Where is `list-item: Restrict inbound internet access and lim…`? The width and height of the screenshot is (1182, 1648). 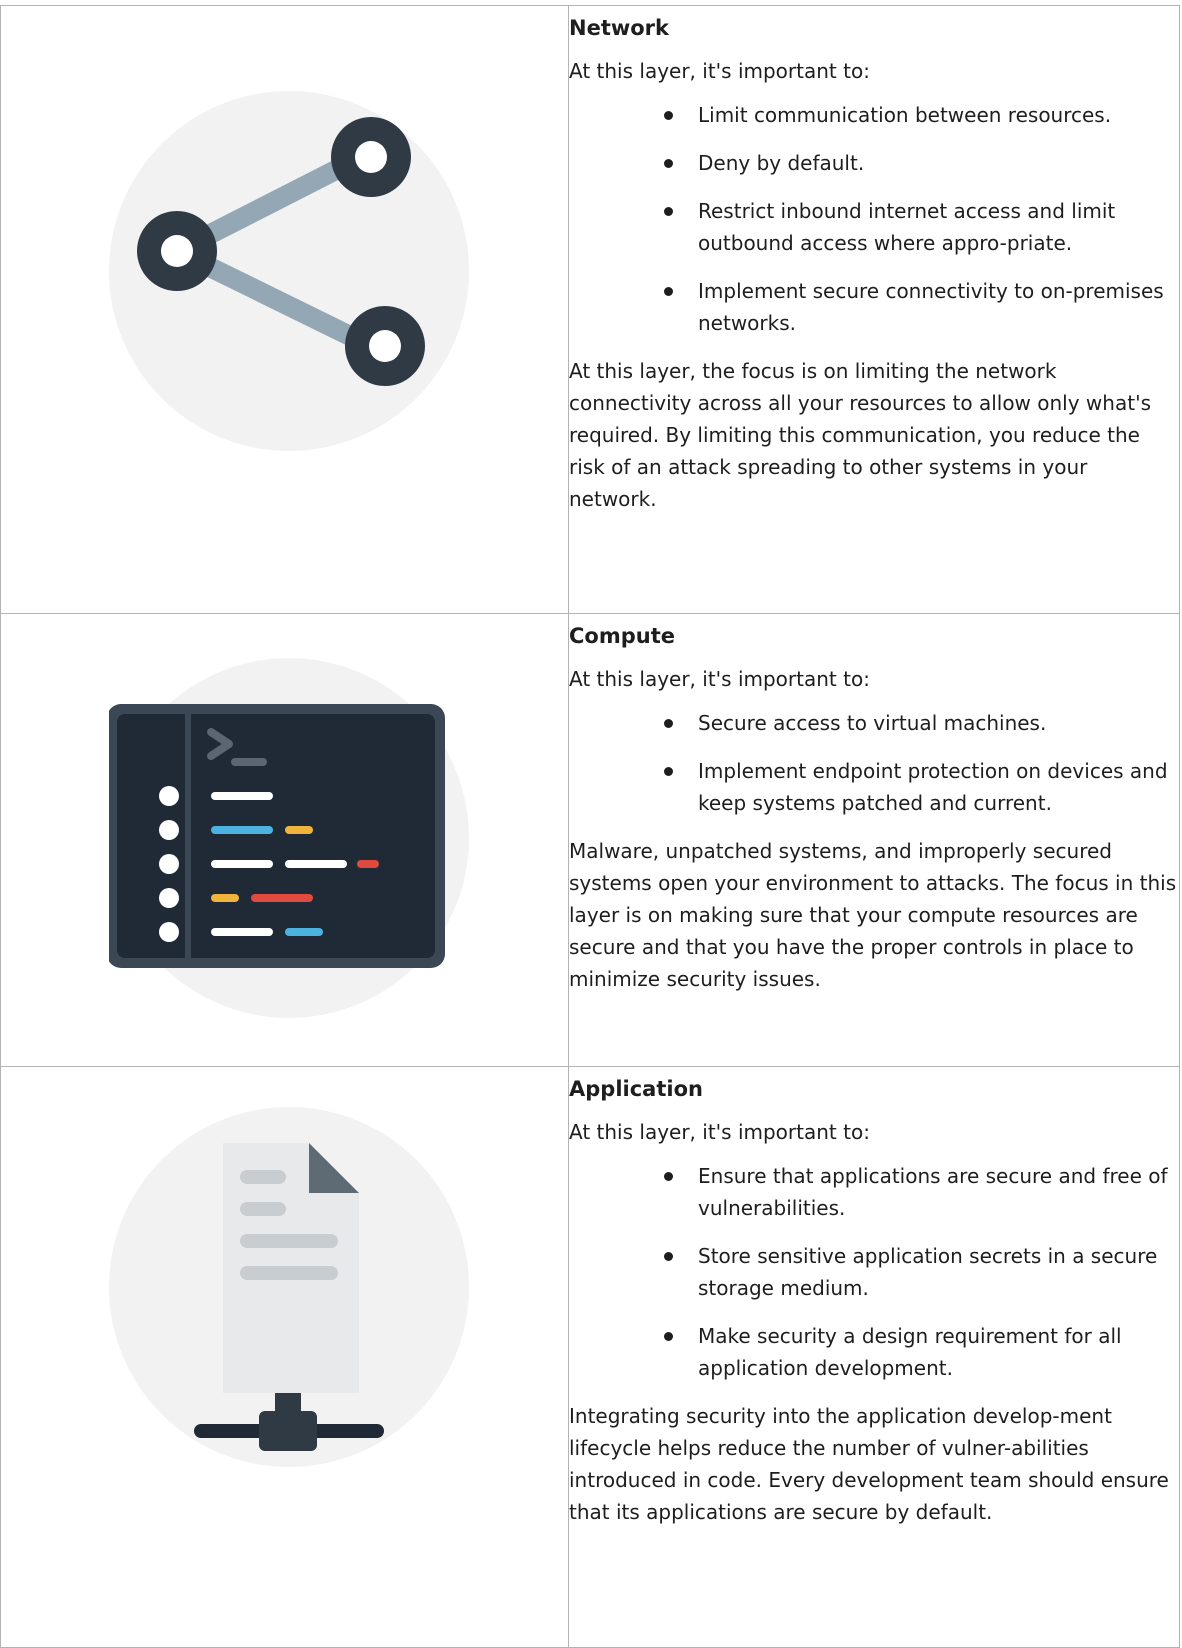
list-item: Restrict inbound internet access and lim… is located at coordinates (920, 227).